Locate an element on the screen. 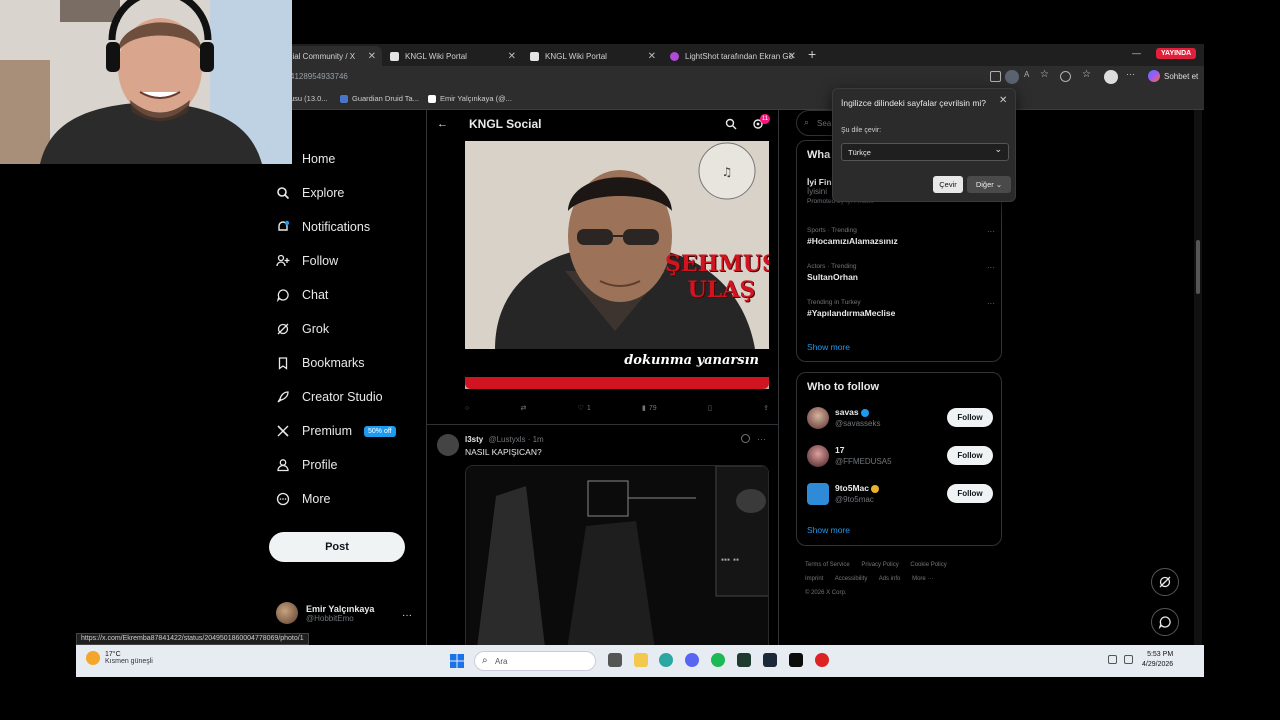 Image resolution: width=1280 pixels, height=720 pixels. nav-creator-studio: Creator Studio is located at coordinates (329, 397).